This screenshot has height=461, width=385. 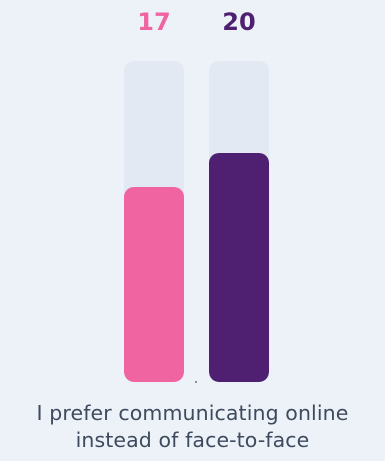 I want to click on question-line-2: instead of face-to-face, so click(x=192, y=440).